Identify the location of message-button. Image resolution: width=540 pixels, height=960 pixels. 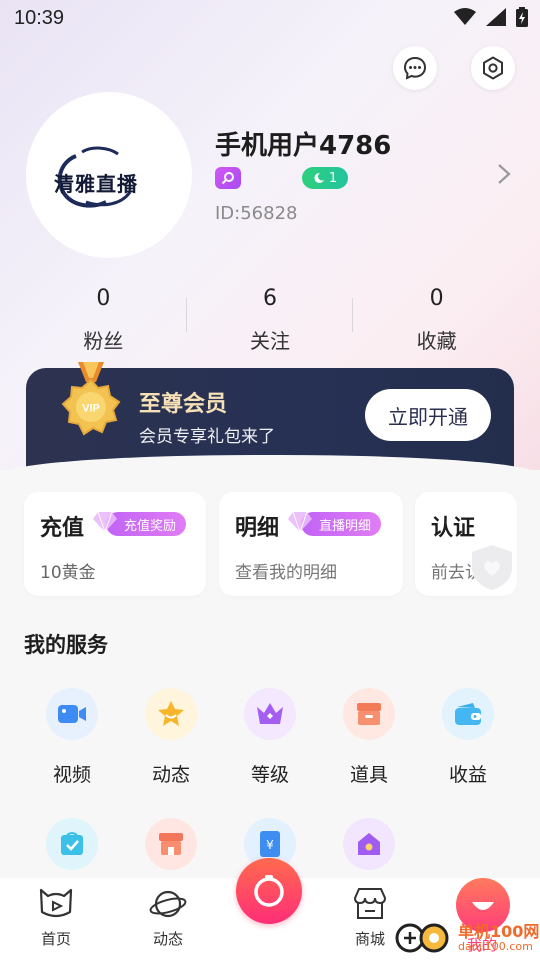
(415, 68).